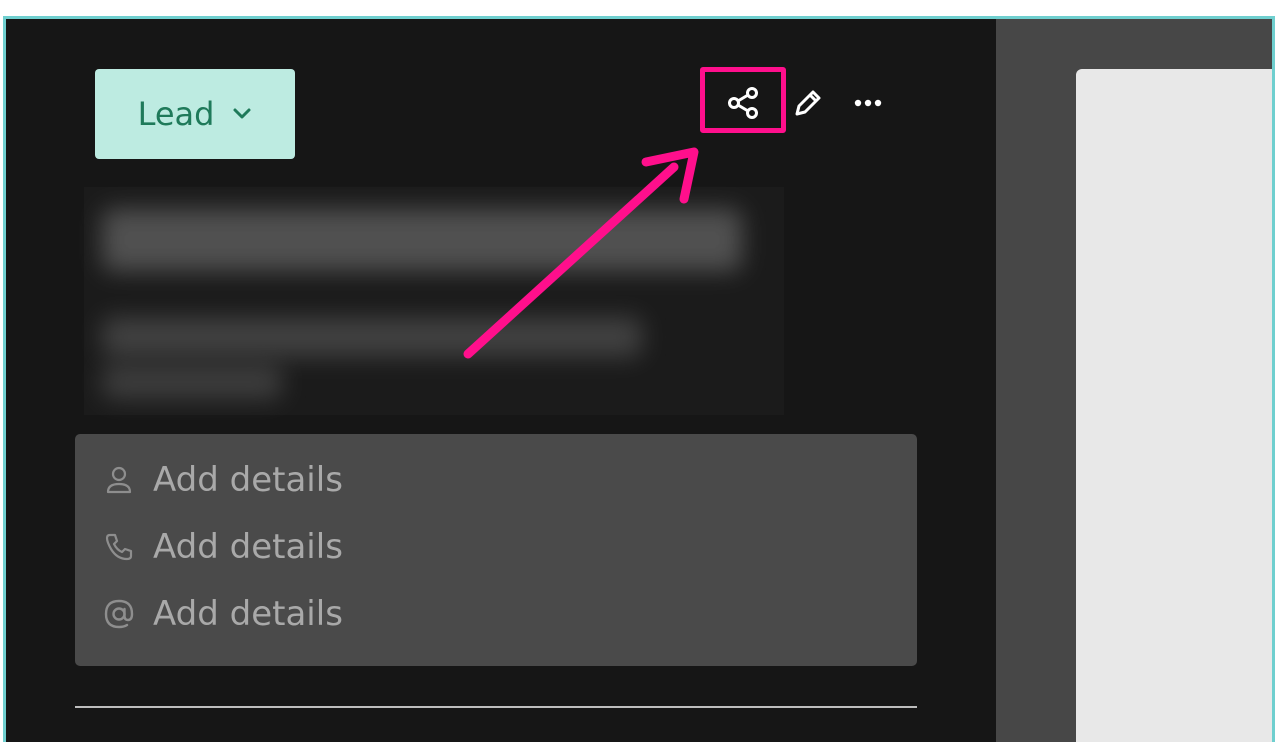  I want to click on chevron-down-icon, so click(242, 114).